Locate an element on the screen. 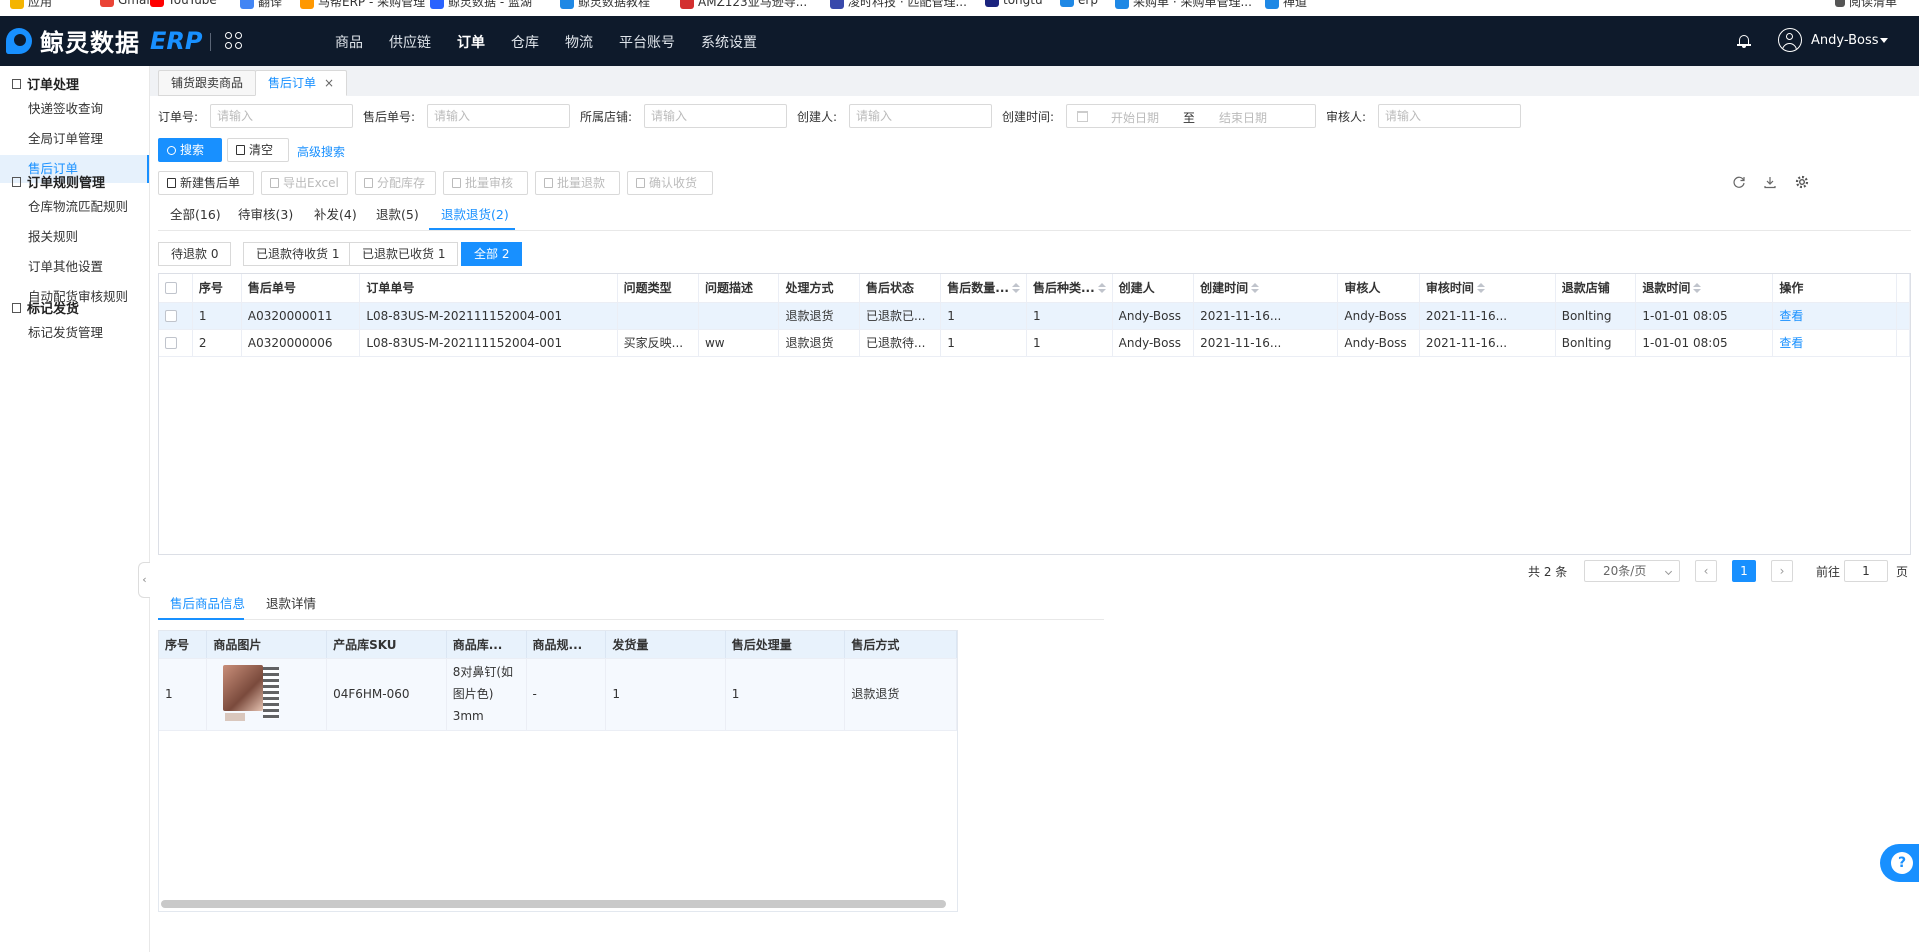 The image size is (1919, 952). status-tab: 退款退货(2) is located at coordinates (475, 213).